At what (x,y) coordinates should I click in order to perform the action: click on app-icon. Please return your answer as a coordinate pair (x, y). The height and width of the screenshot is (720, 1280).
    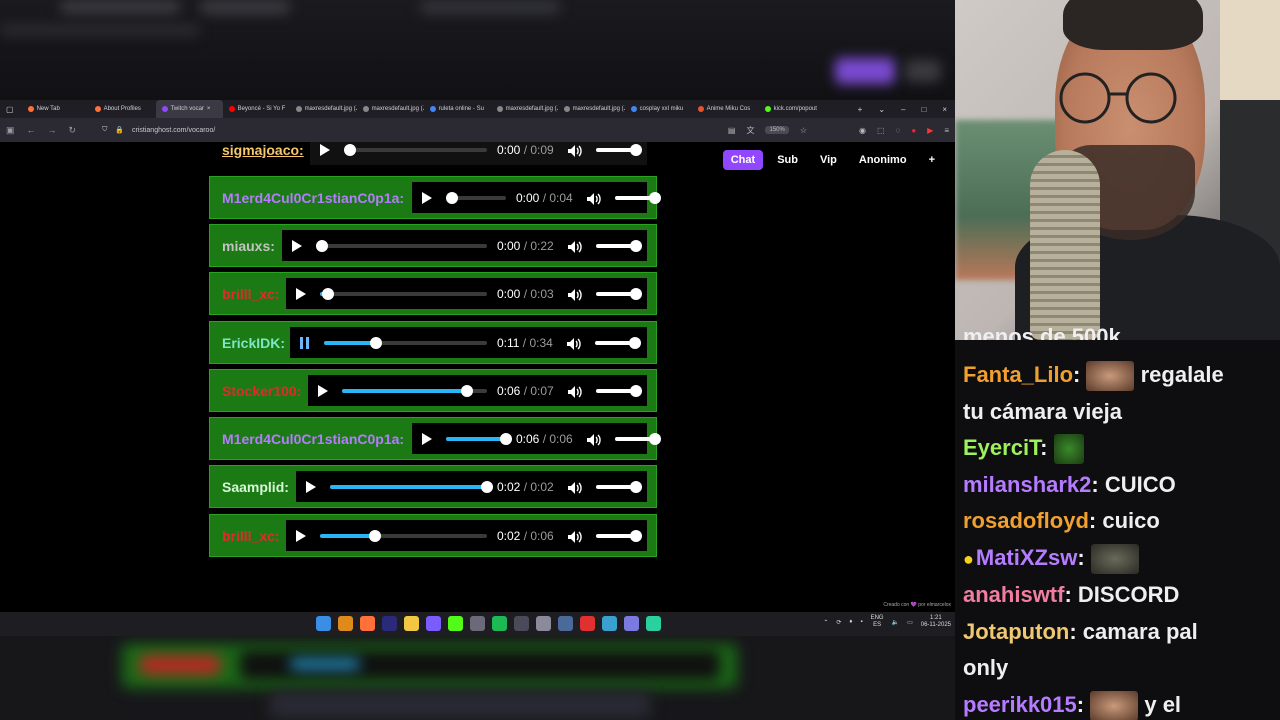
    Looking at the image, I should click on (477, 623).